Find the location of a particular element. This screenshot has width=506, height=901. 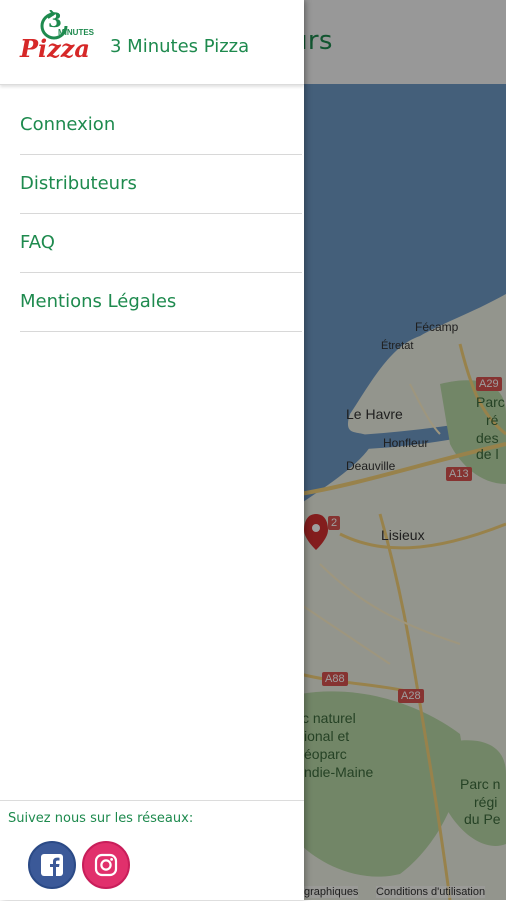

menu-item-connexion: Connexion is located at coordinates (161, 125).